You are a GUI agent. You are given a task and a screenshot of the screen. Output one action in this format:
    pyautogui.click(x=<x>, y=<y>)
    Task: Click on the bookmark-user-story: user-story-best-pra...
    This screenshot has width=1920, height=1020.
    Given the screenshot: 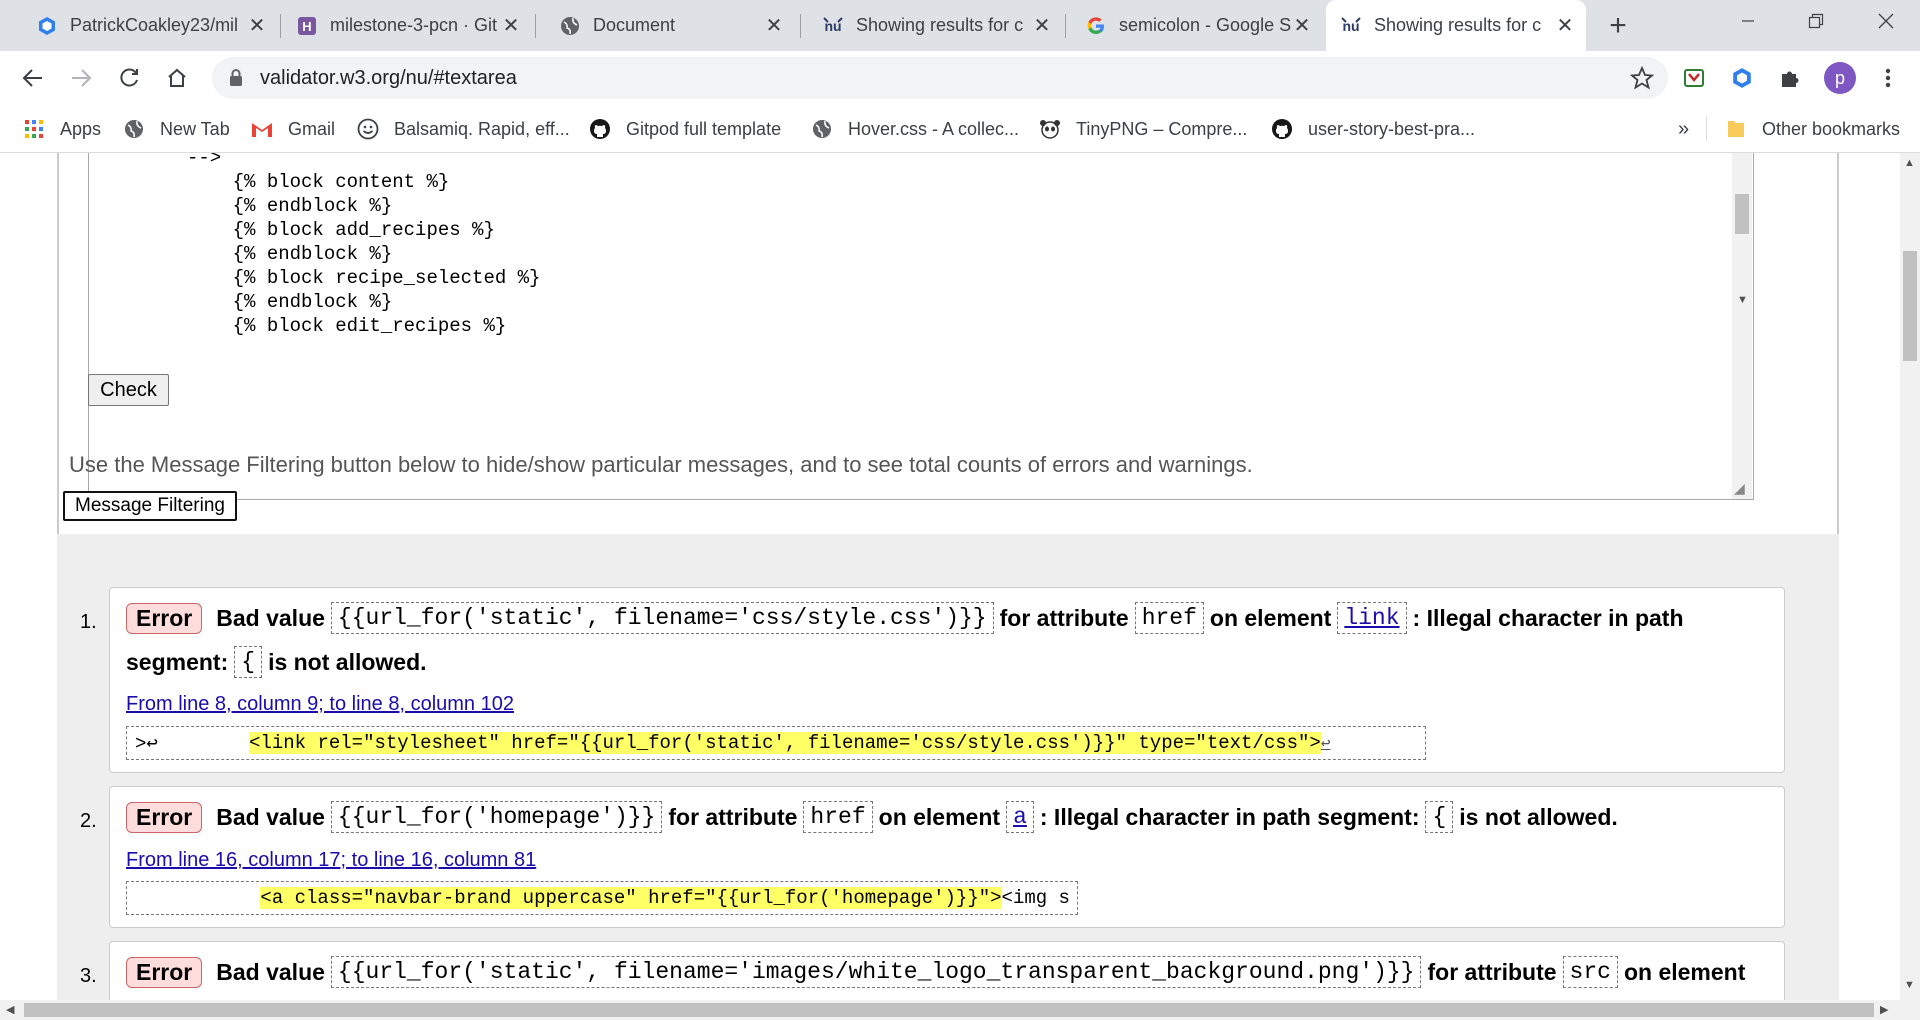 What is the action you would take?
    pyautogui.click(x=1372, y=129)
    